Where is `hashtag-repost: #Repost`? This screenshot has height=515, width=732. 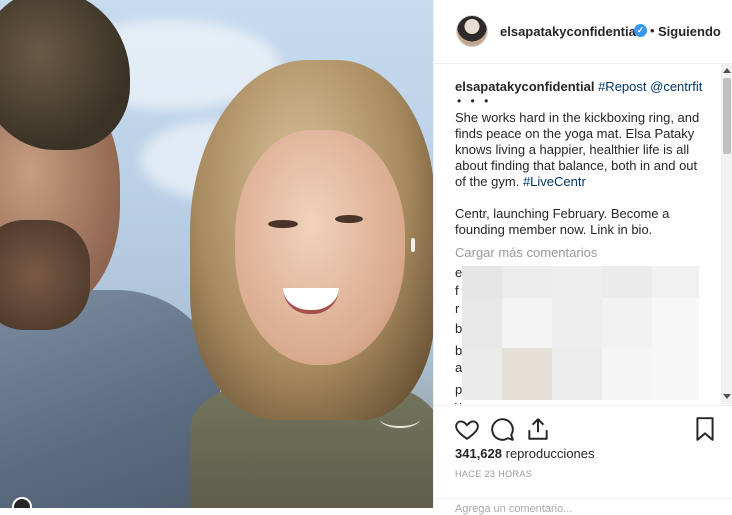 hashtag-repost: #Repost is located at coordinates (622, 86).